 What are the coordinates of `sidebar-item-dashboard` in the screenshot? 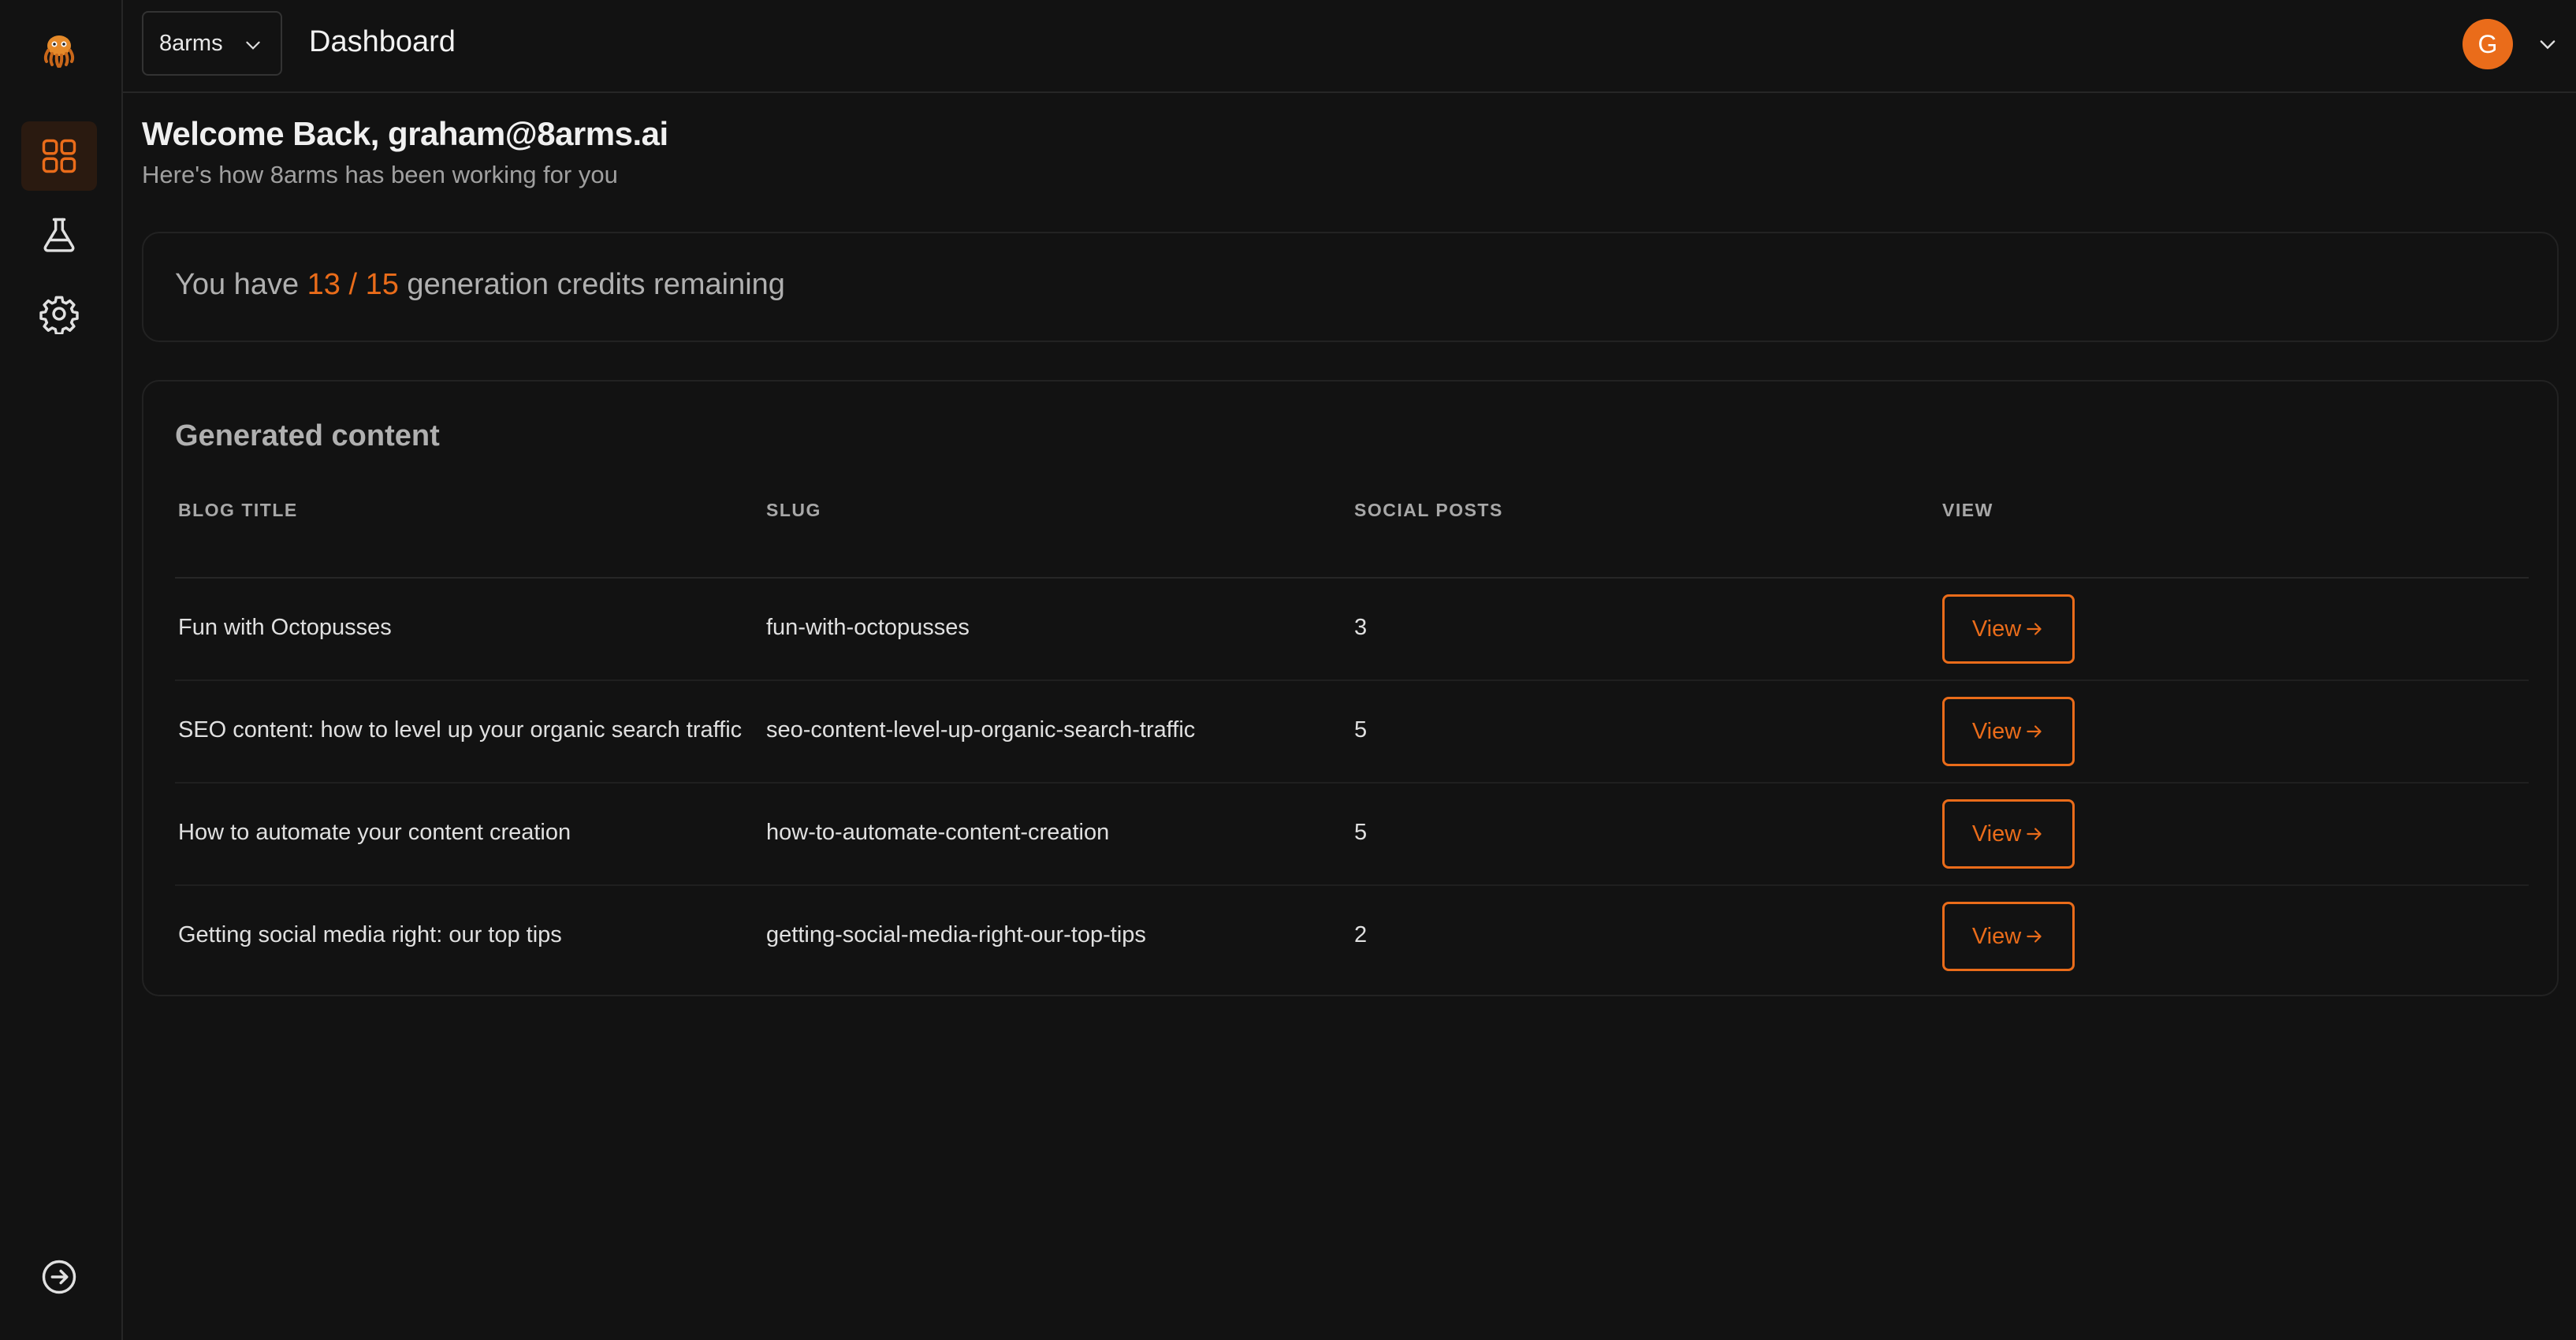 It's located at (59, 156).